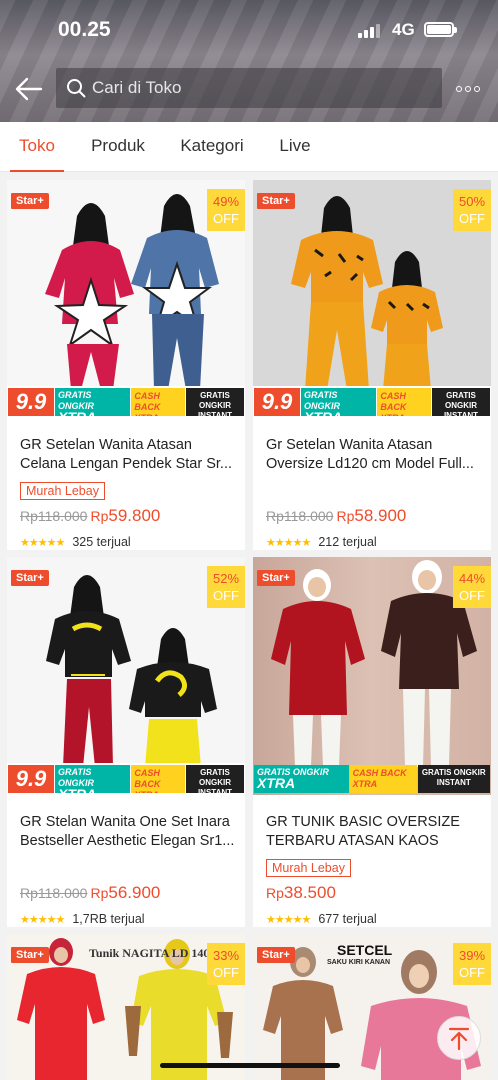  Describe the element at coordinates (358, 962) in the screenshot. I see `image-subcaption: SAKU KIRI KANAN` at that location.